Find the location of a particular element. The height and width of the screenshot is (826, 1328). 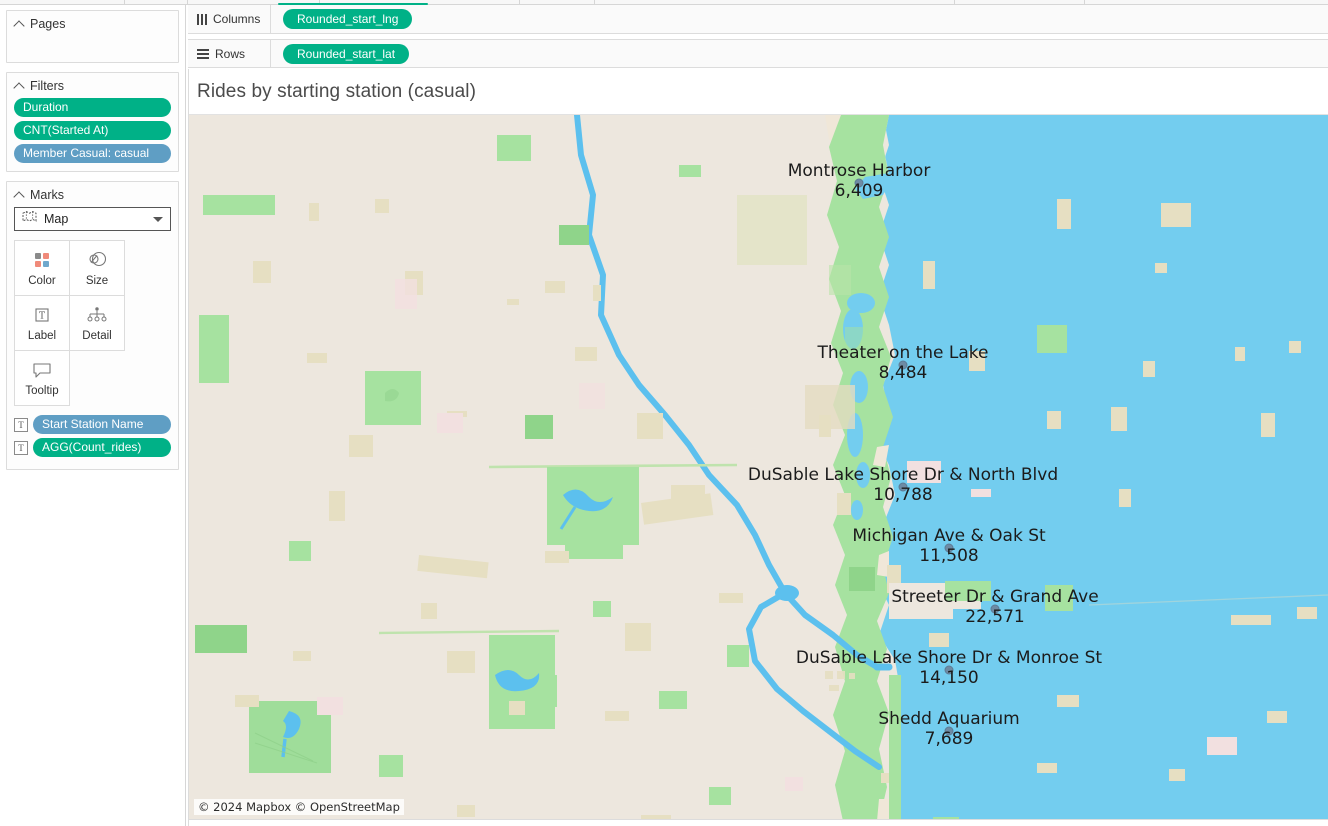

filters-title: Filters is located at coordinates (47, 86).